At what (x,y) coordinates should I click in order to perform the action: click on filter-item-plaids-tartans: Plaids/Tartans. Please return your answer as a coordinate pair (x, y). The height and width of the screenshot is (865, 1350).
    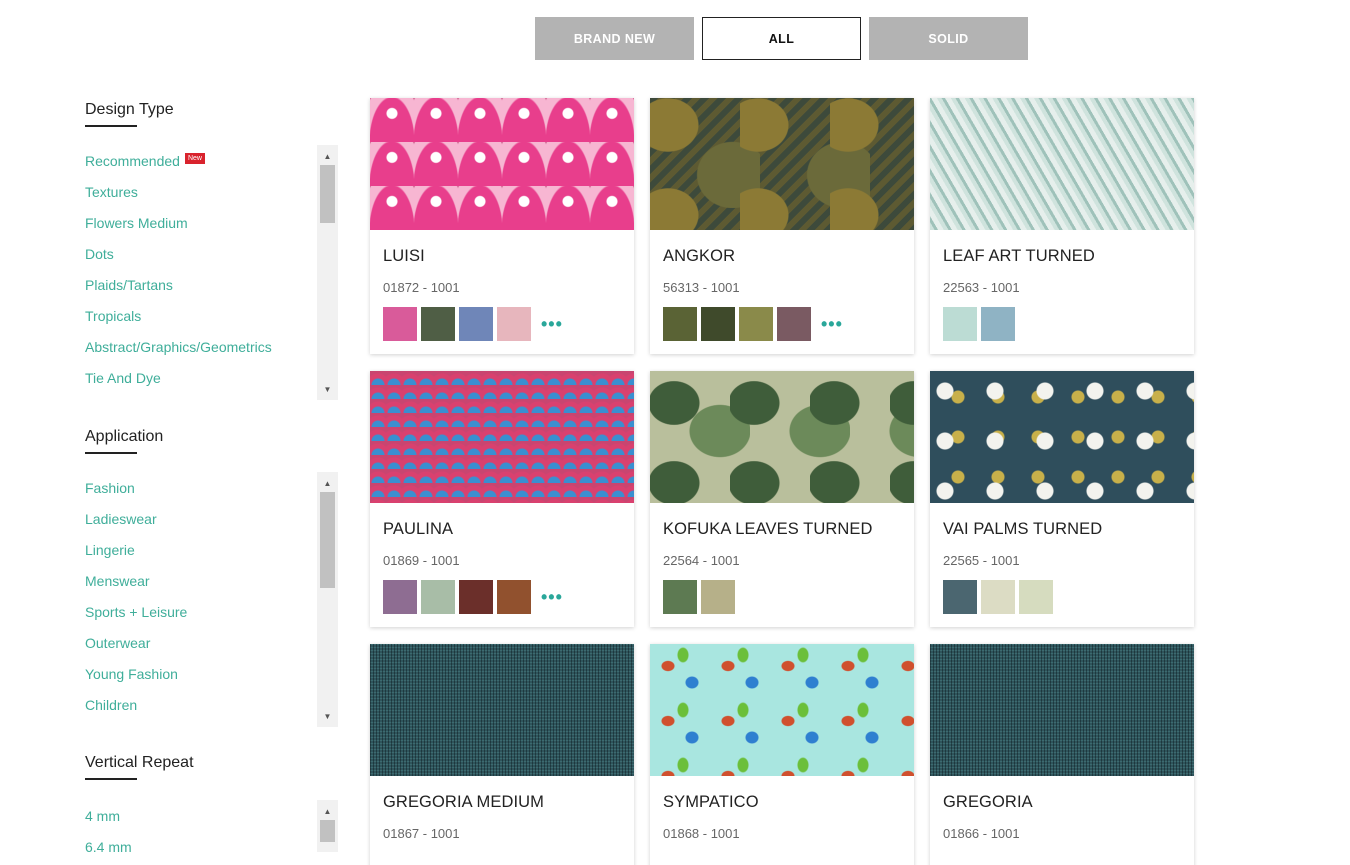
    Looking at the image, I should click on (211, 284).